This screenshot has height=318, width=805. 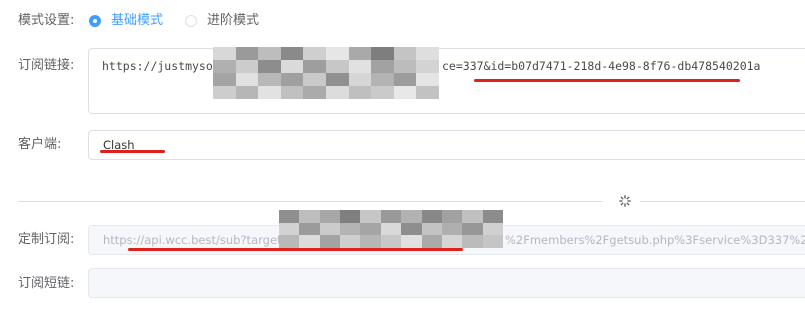 What do you see at coordinates (722, 201) in the screenshot?
I see `section-divider-right` at bounding box center [722, 201].